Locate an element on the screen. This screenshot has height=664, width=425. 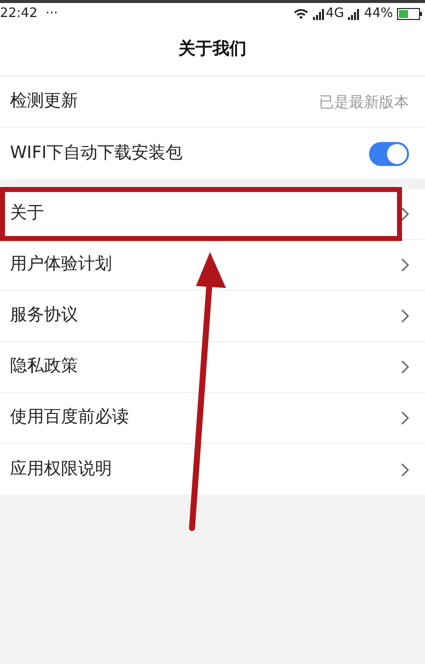
settings-row: 应用权限说明 is located at coordinates (212, 469).